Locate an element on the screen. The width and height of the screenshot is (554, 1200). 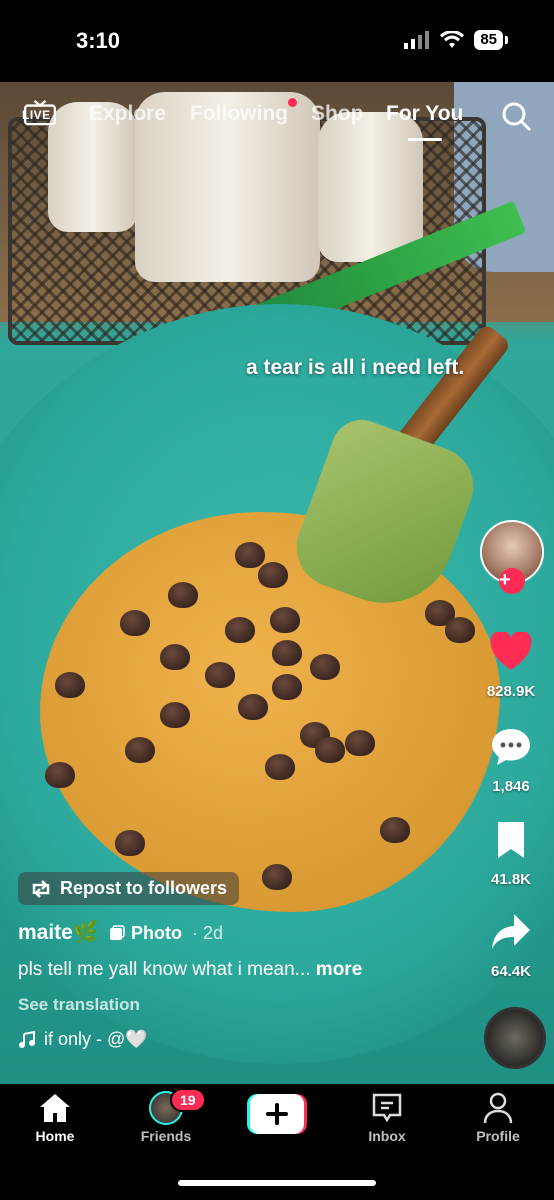
username: maite🌿 is located at coordinates (58, 933).